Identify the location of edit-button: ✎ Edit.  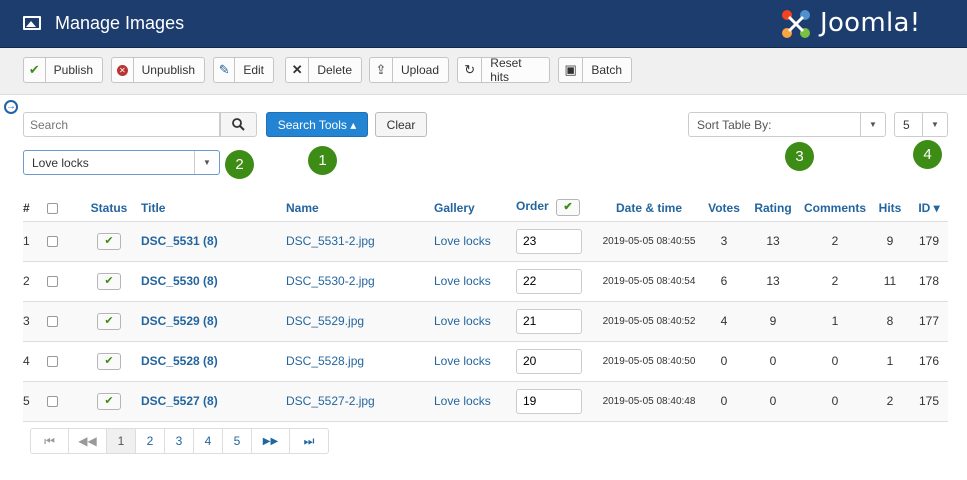
(243, 70).